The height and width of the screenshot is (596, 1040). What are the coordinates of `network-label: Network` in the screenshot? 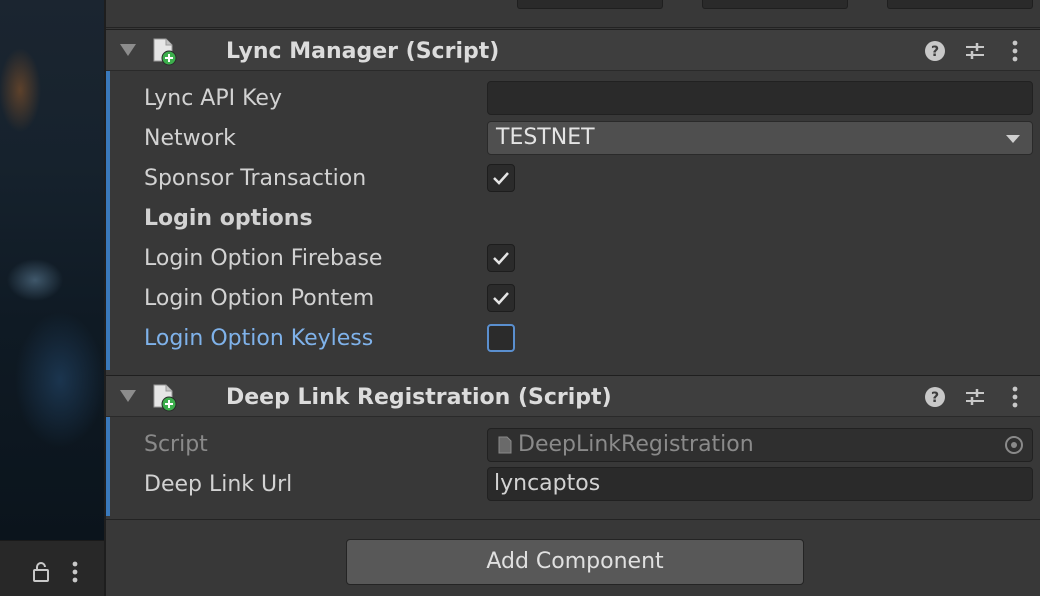 It's located at (190, 138).